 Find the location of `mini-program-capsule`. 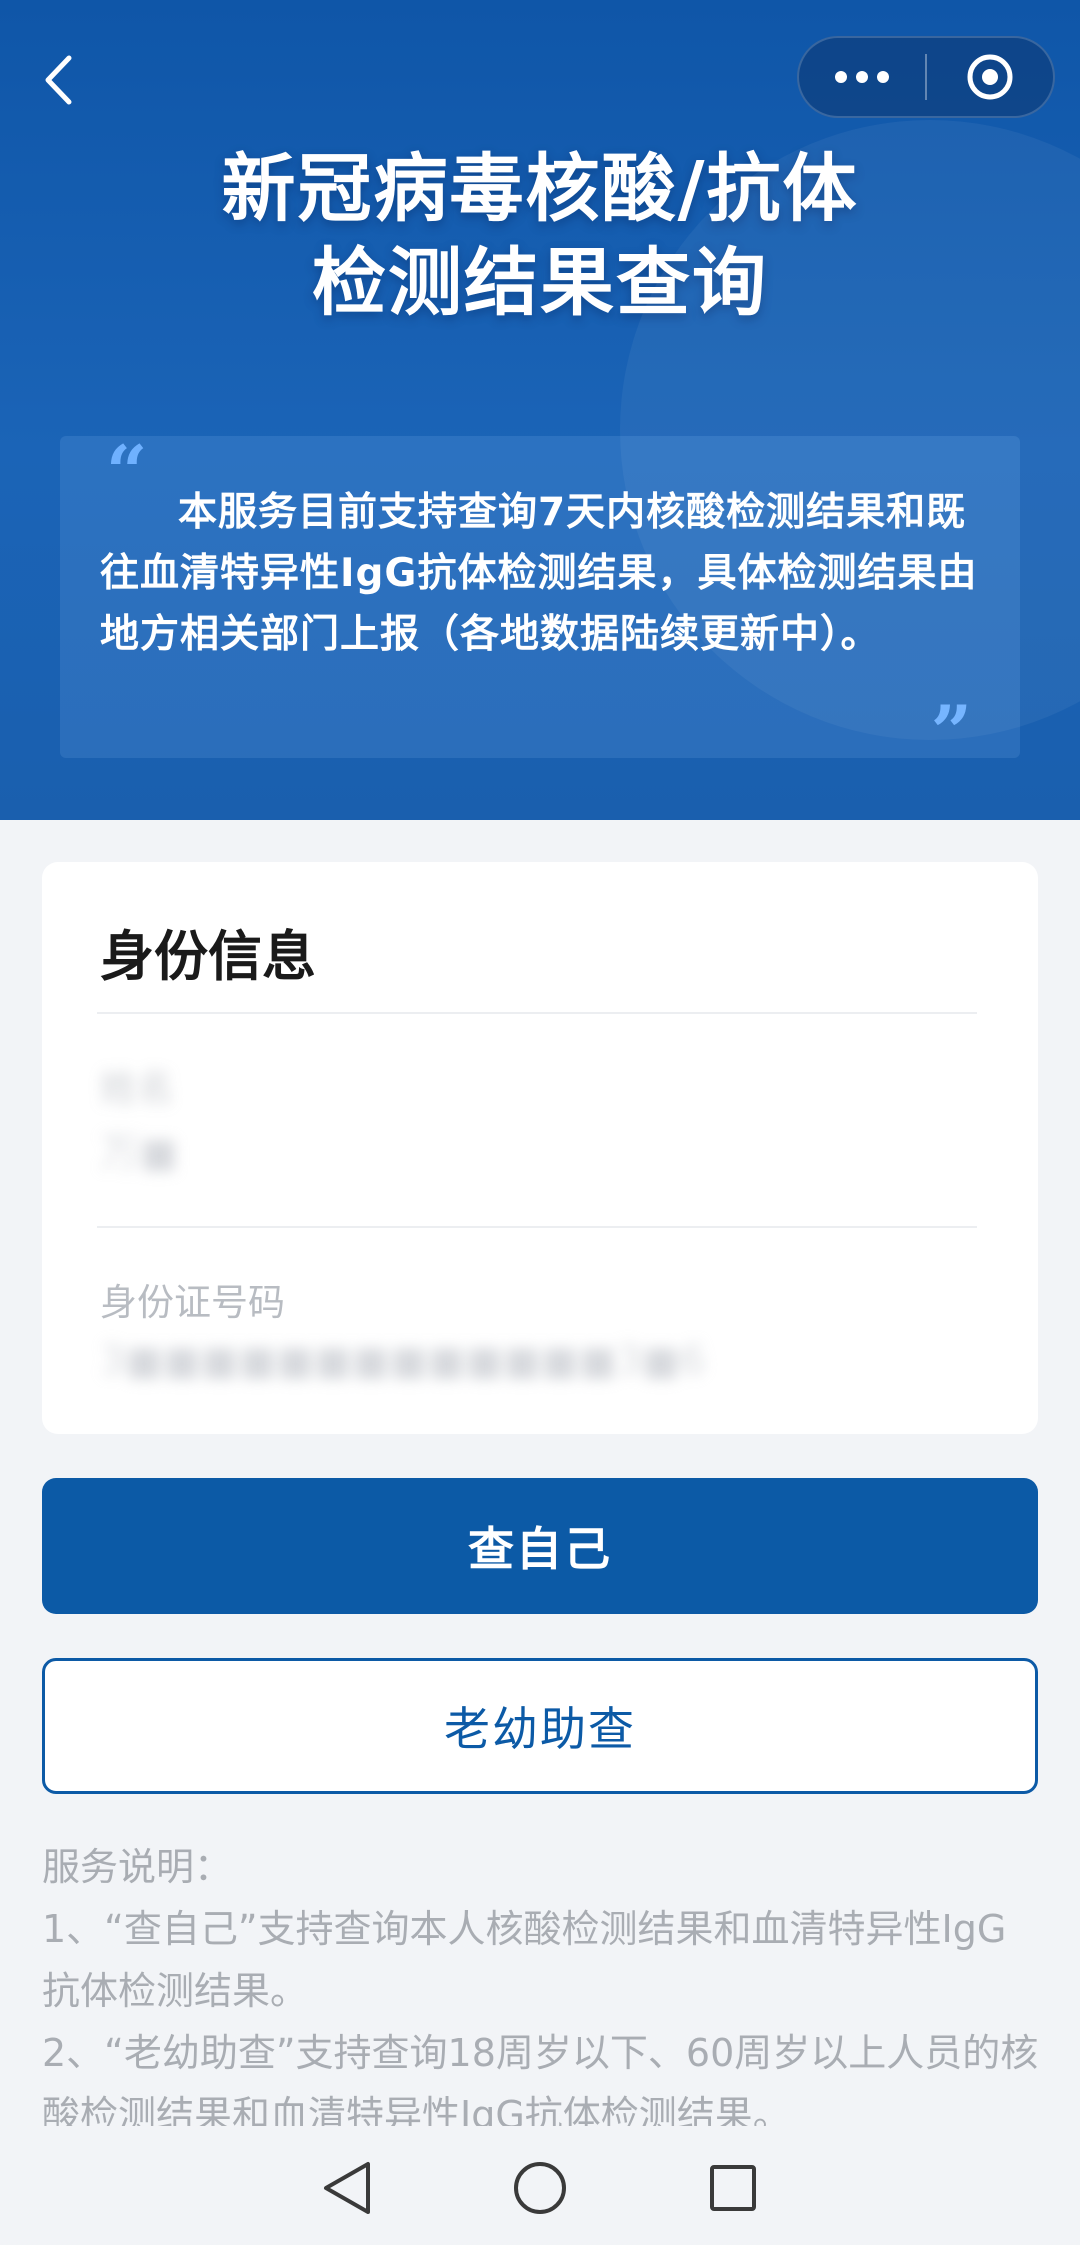

mini-program-capsule is located at coordinates (926, 77).